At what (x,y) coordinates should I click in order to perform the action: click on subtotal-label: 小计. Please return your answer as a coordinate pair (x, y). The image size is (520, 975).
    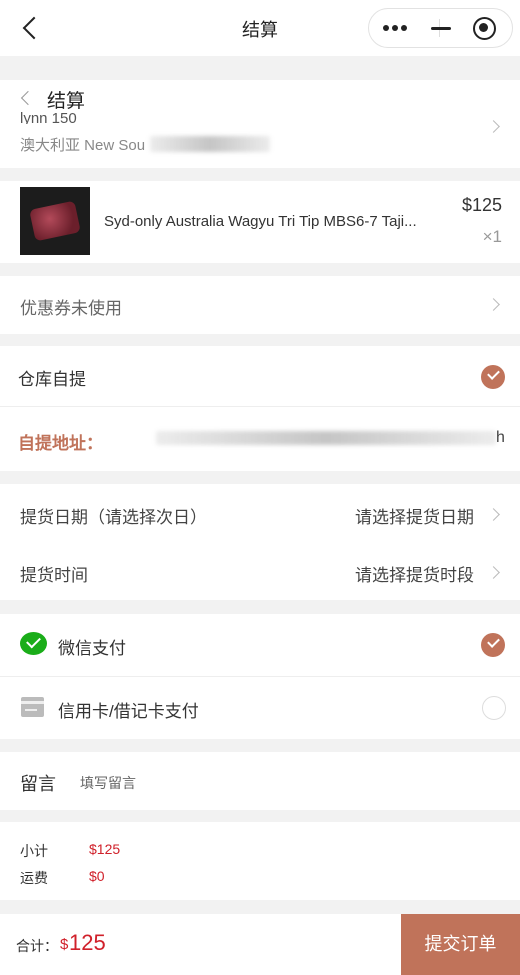
    Looking at the image, I should click on (34, 851).